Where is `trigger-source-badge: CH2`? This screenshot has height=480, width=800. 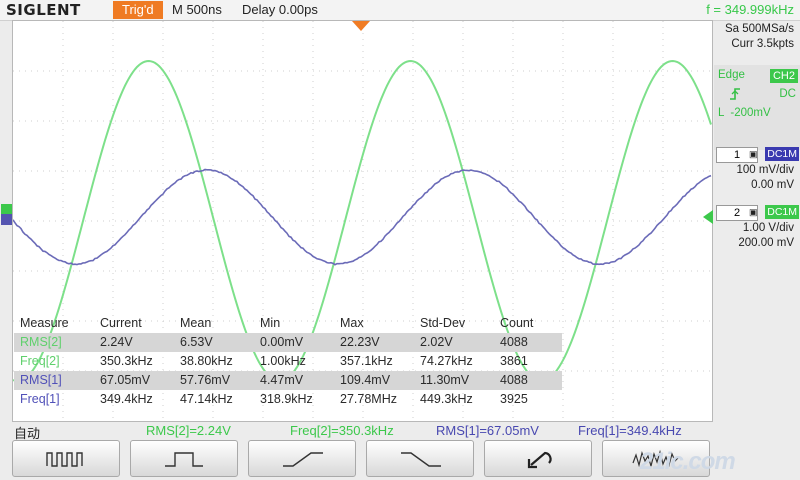 trigger-source-badge: CH2 is located at coordinates (784, 76).